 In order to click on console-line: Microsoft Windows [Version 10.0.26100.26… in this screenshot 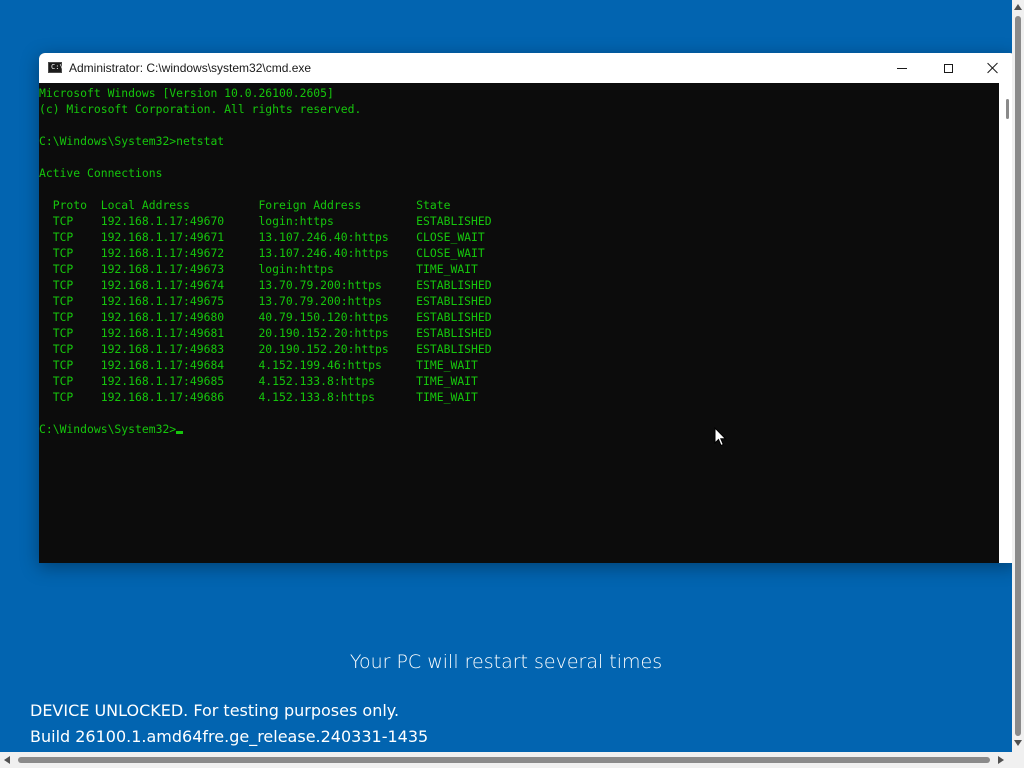, I will do `click(186, 93)`.